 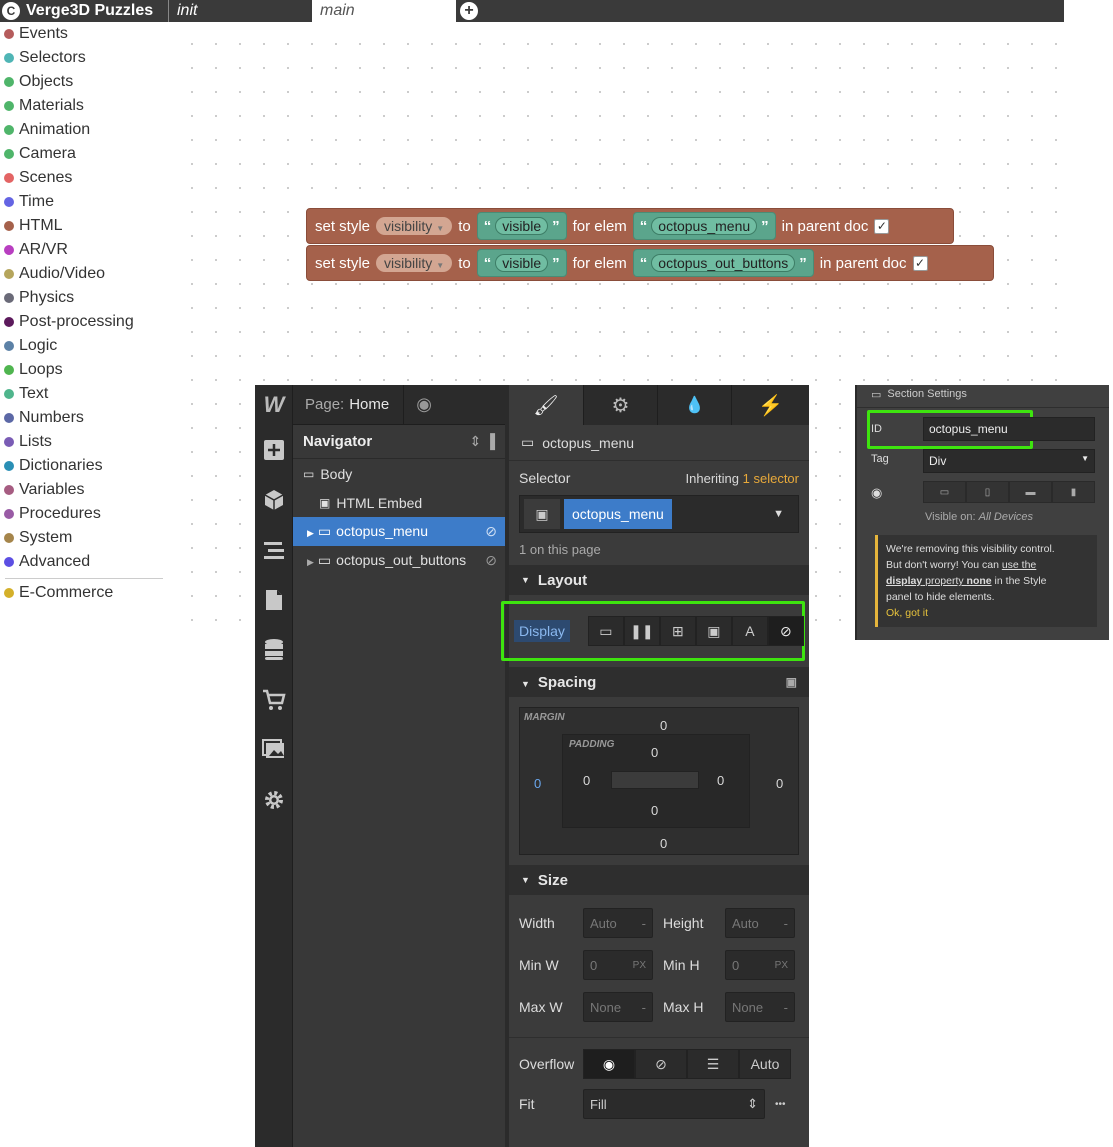 I want to click on style-manager-drops-icon: 💧, so click(x=694, y=405).